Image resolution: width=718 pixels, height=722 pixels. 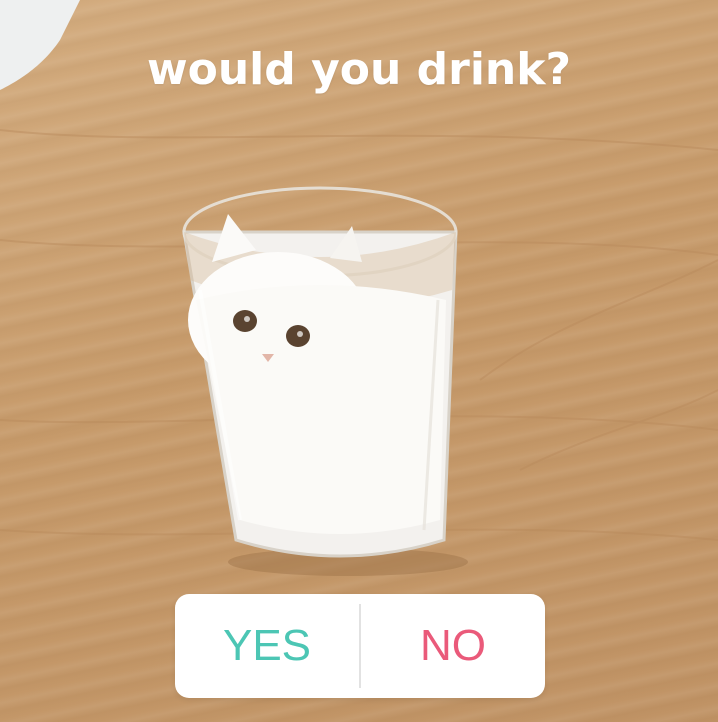 I want to click on story-caption: would you drink?, so click(x=359, y=69).